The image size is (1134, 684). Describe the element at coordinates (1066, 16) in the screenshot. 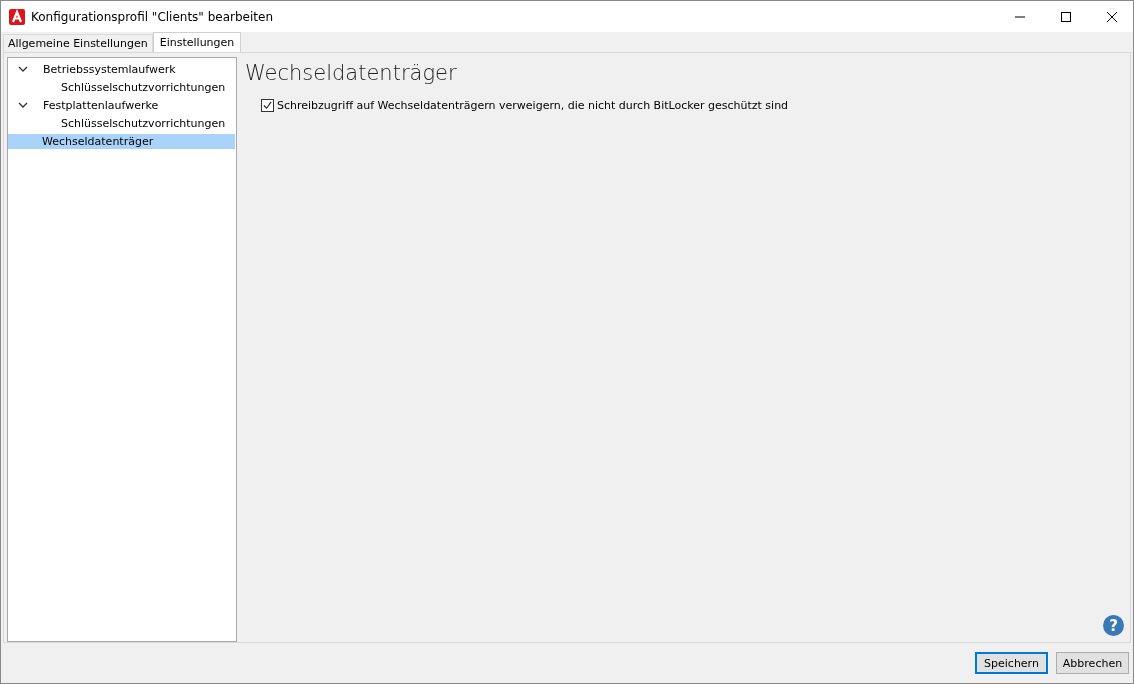

I see `maximize-icon` at that location.